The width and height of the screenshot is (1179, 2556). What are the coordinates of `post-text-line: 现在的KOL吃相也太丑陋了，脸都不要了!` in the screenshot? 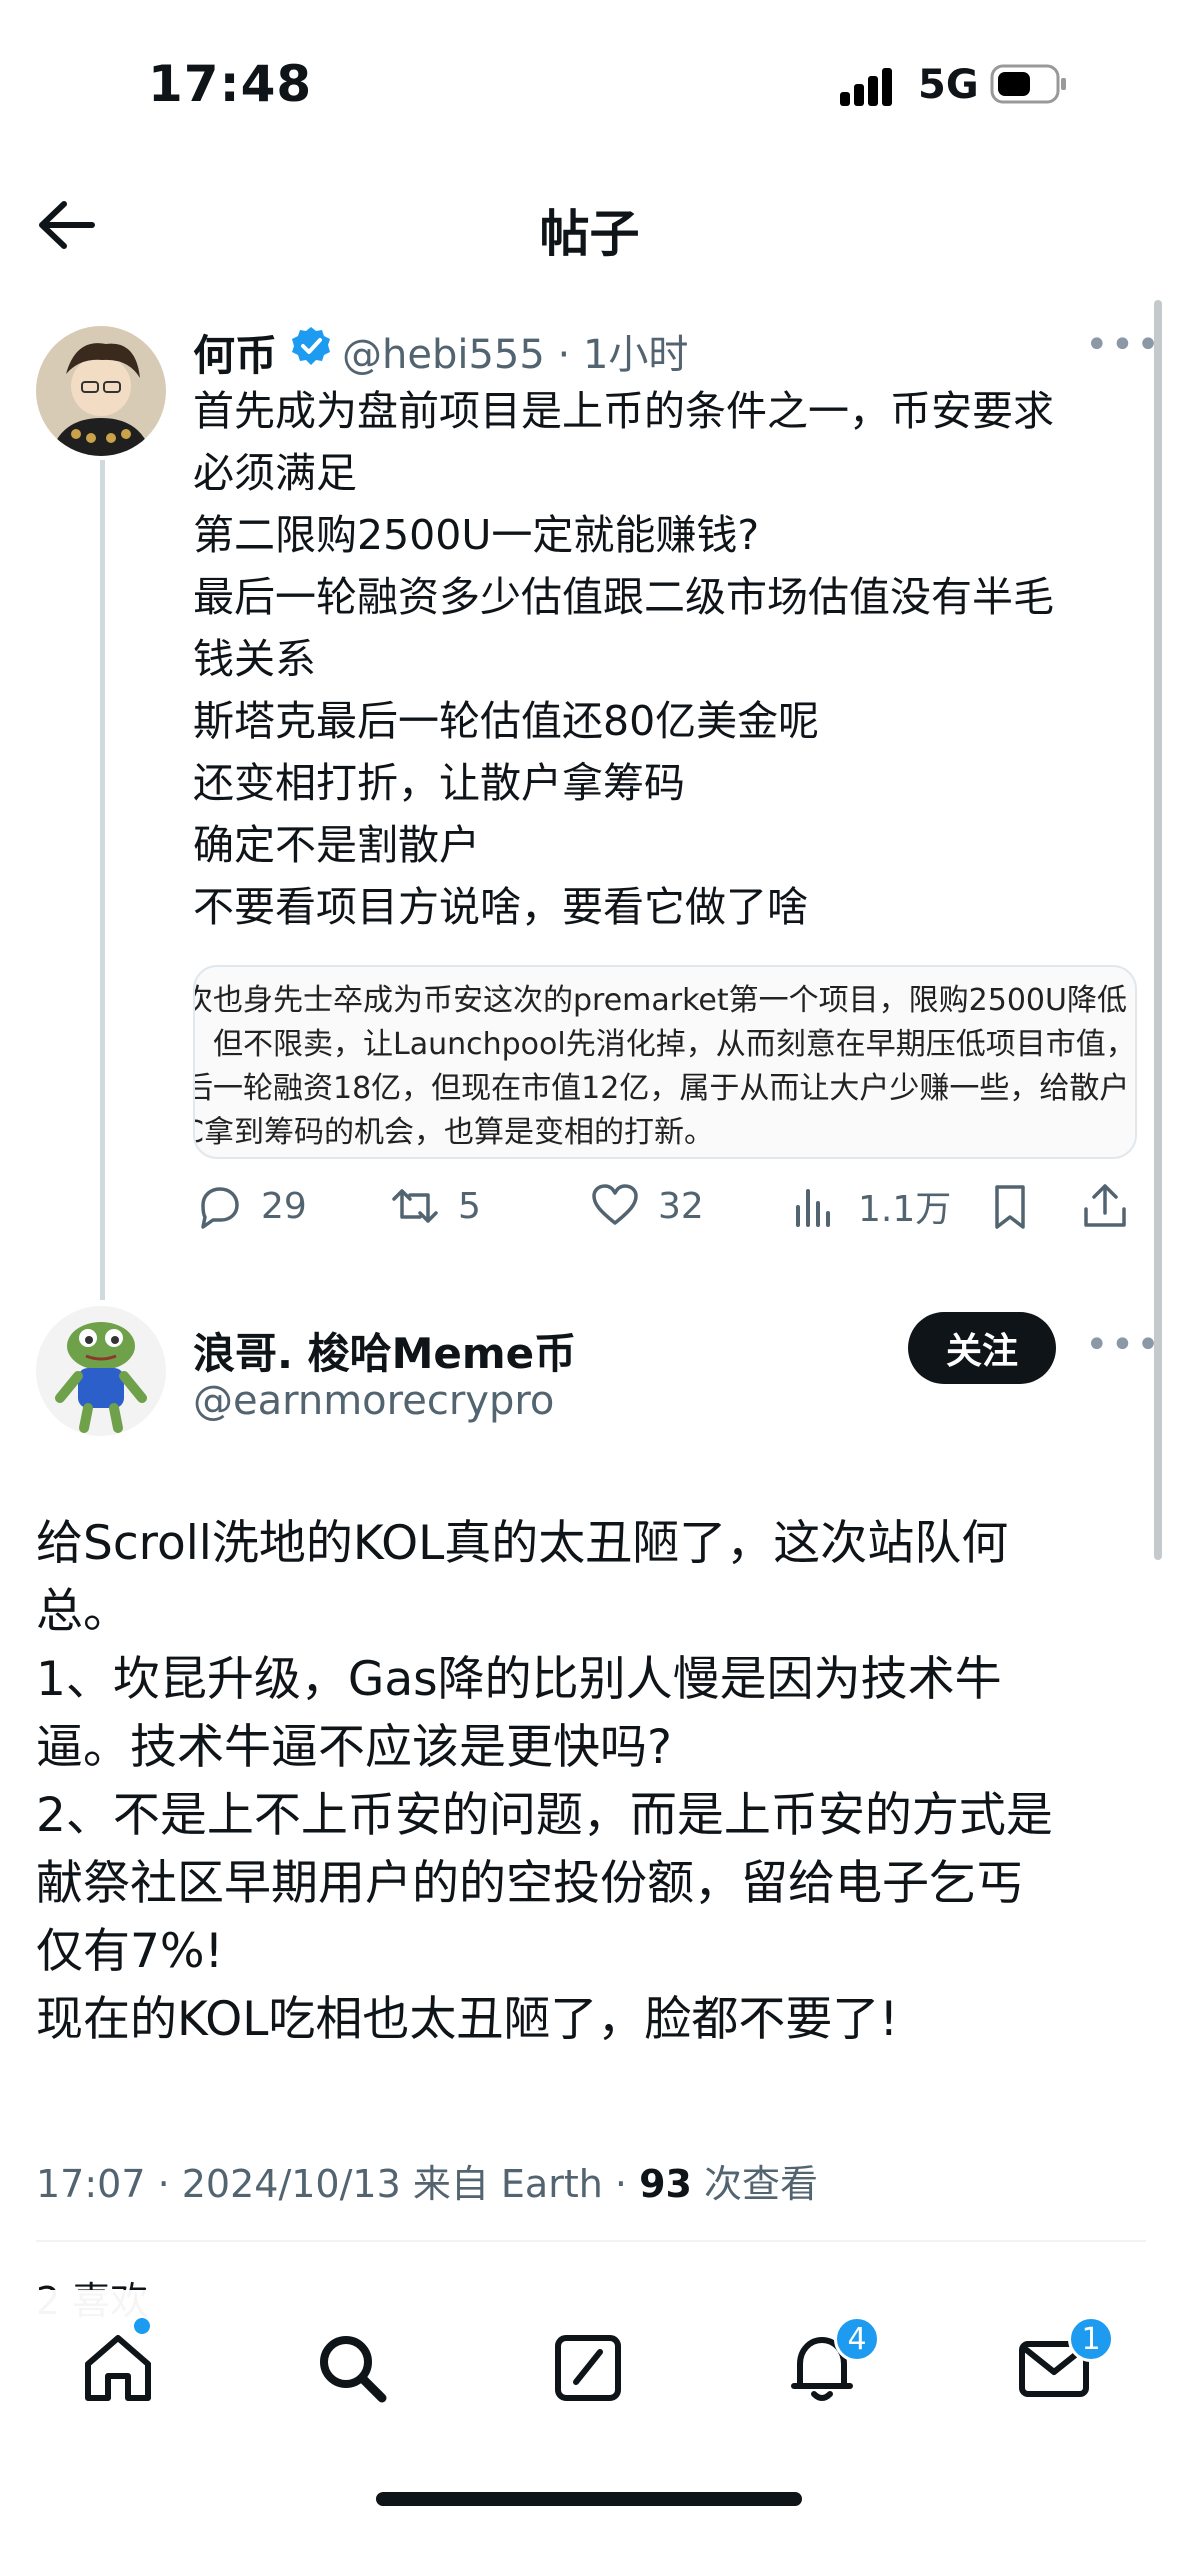 It's located at (467, 2019).